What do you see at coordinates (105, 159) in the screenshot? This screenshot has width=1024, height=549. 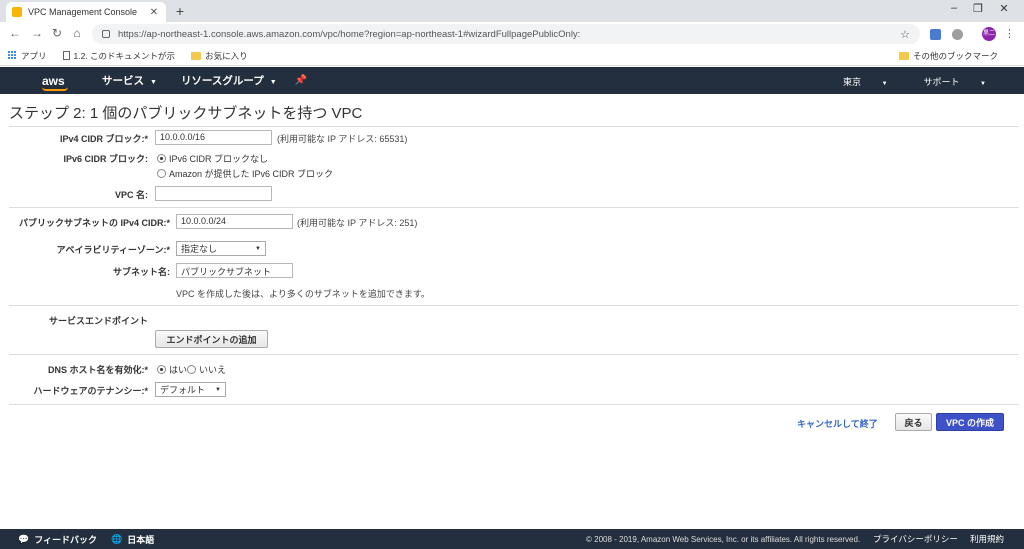 I see `ipv6-cidr-label: IPv6 CIDR ブロック:` at bounding box center [105, 159].